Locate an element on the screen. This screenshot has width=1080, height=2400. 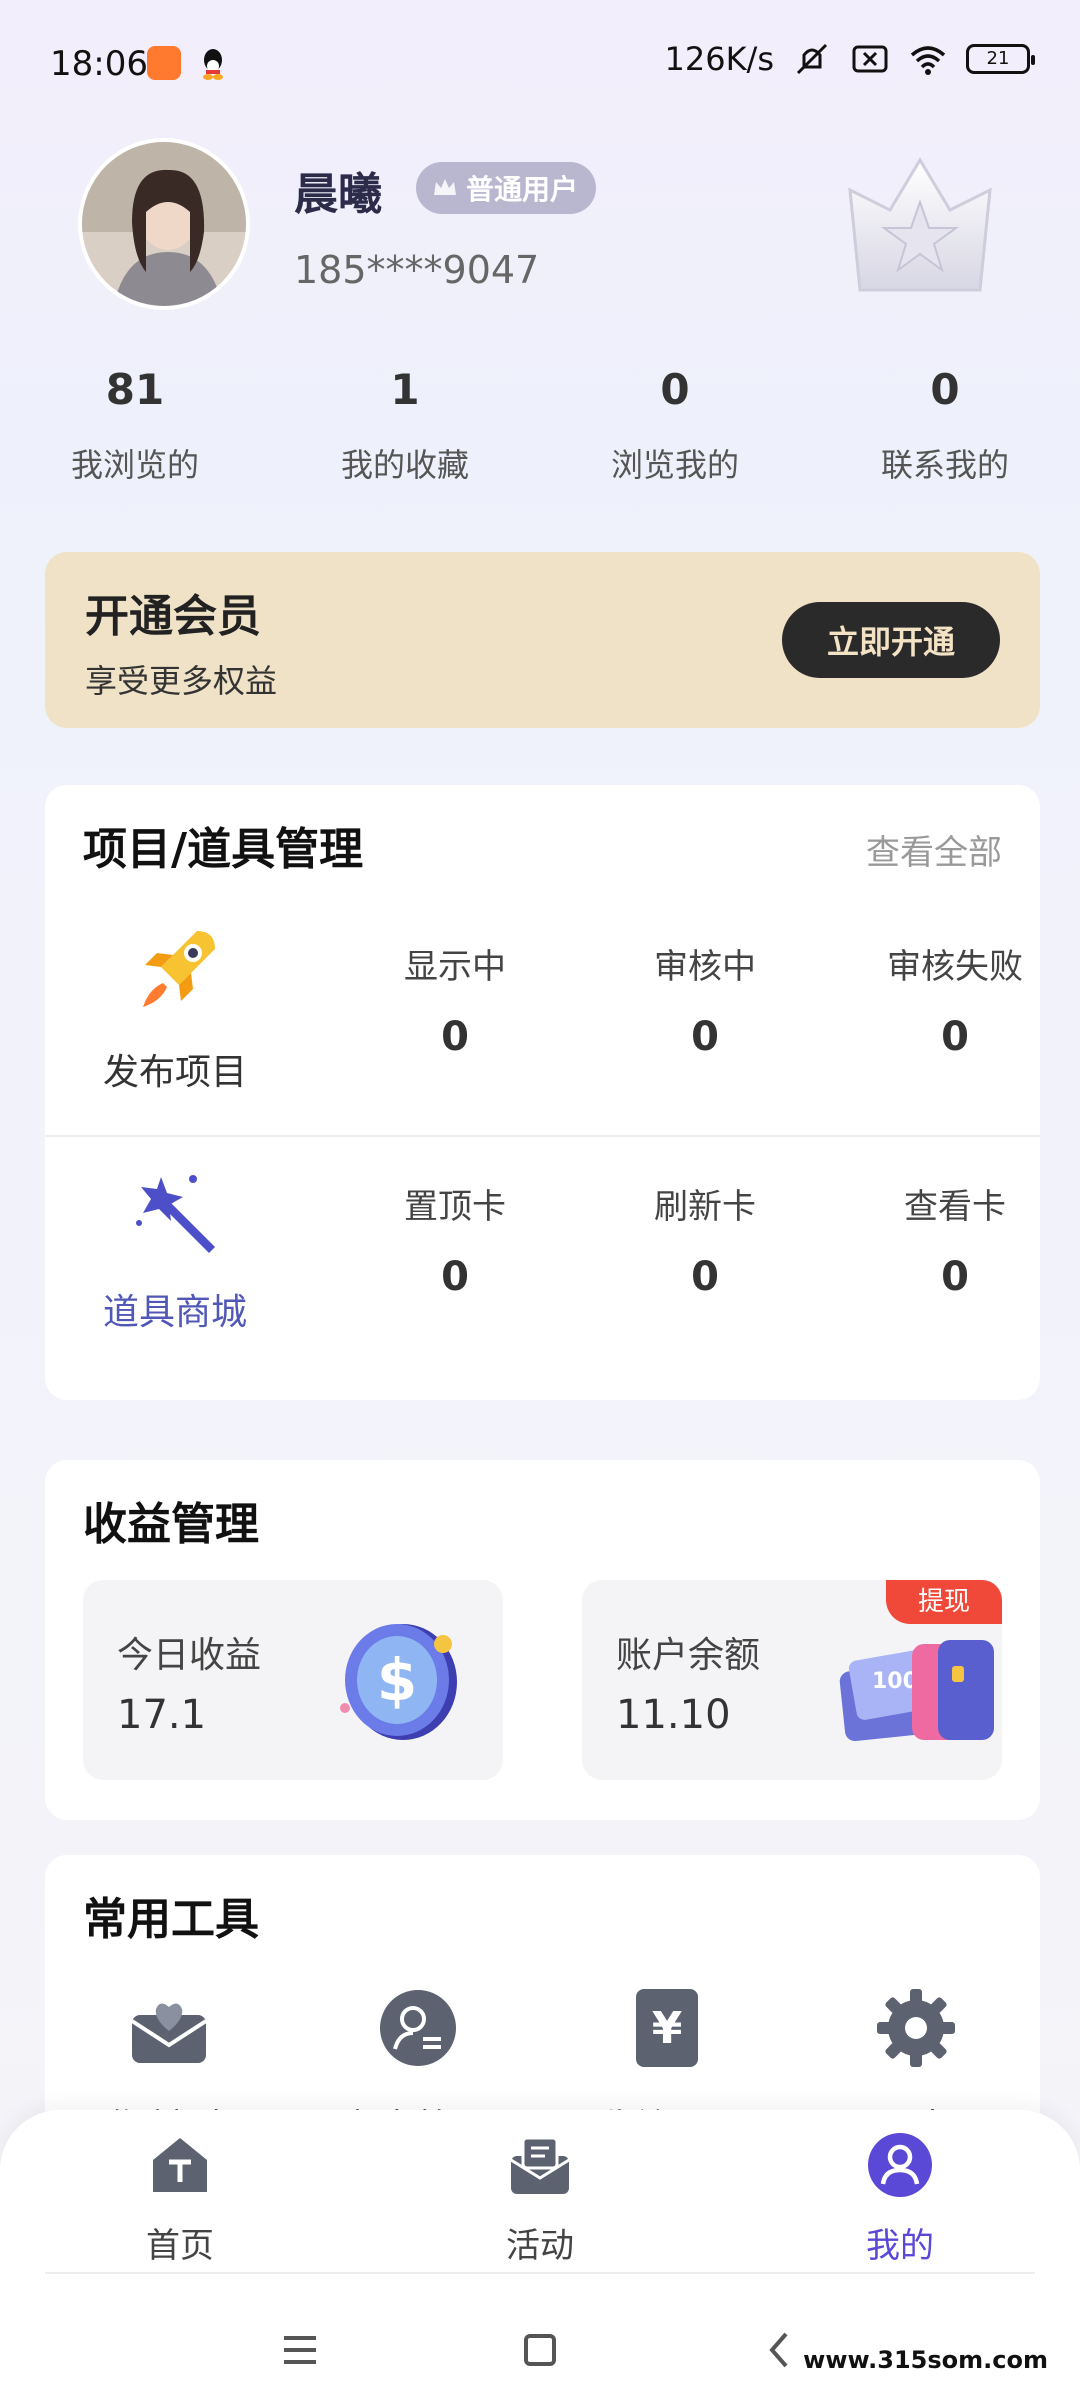
vip-crown-icon is located at coordinates (920, 224).